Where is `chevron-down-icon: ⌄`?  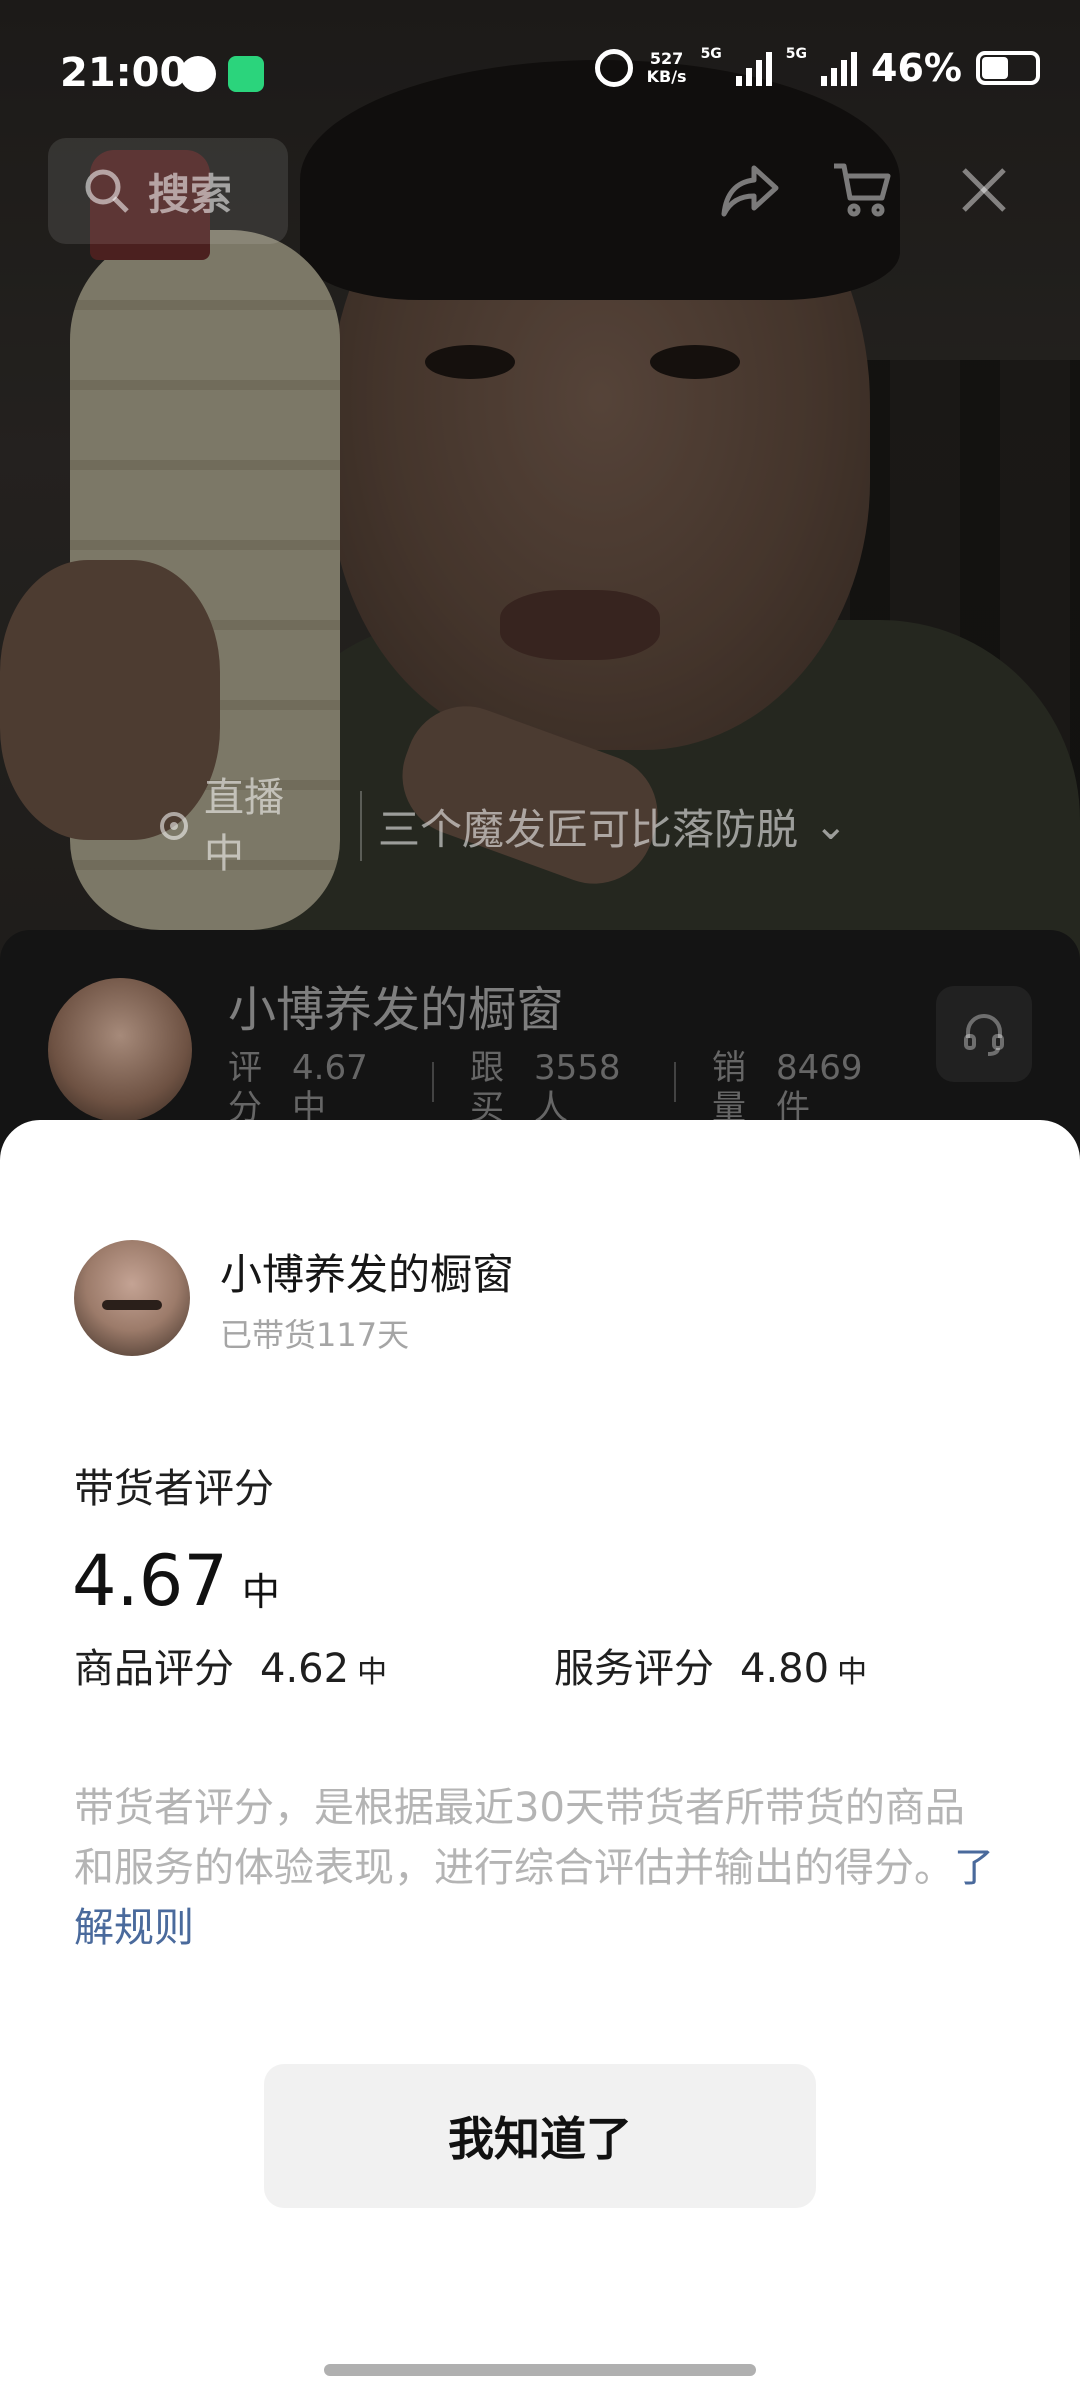
chevron-down-icon: ⌄ is located at coordinates (831, 826).